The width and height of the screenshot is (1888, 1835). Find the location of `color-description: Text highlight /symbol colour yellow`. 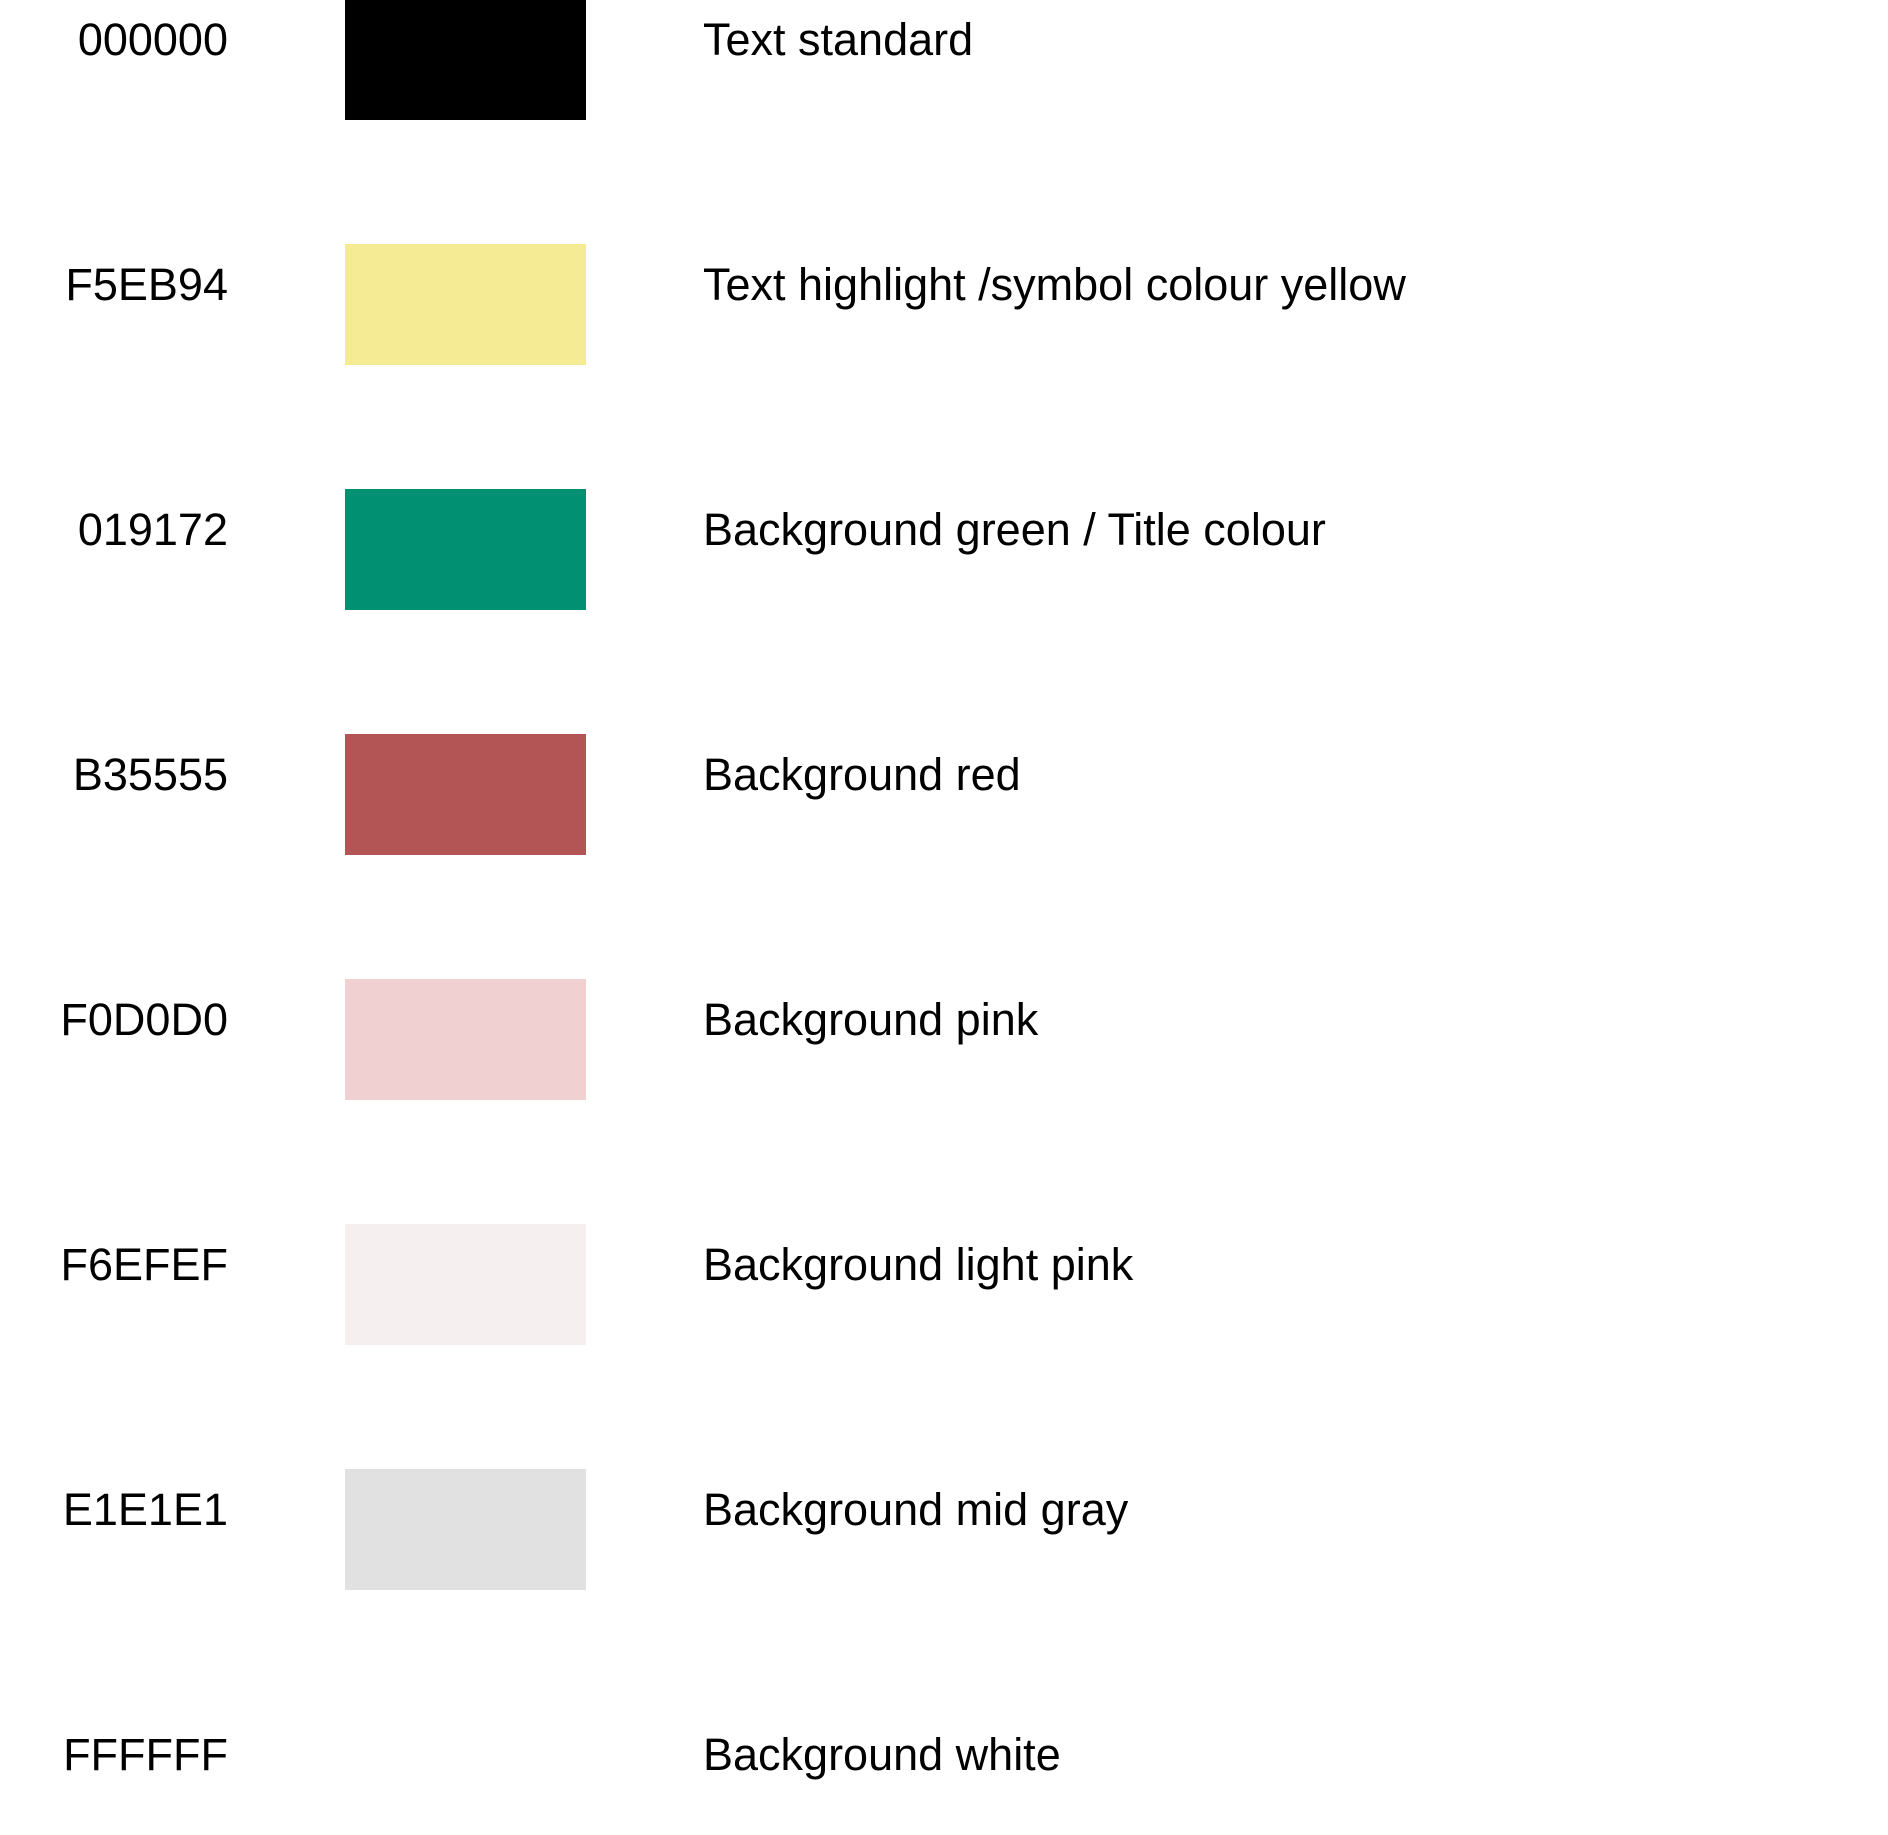

color-description: Text highlight /symbol colour yellow is located at coordinates (1054, 284).